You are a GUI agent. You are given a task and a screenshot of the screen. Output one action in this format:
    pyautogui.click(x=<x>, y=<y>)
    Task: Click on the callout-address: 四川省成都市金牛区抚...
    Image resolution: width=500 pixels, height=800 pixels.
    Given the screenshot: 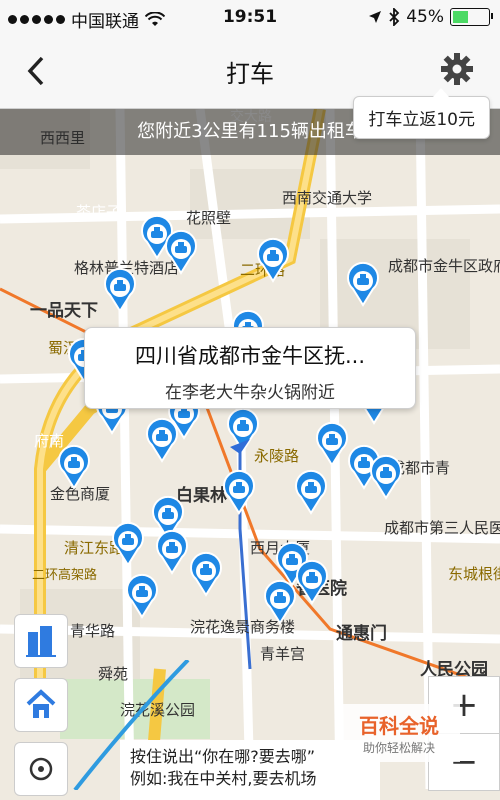 What is the action you would take?
    pyautogui.click(x=250, y=356)
    